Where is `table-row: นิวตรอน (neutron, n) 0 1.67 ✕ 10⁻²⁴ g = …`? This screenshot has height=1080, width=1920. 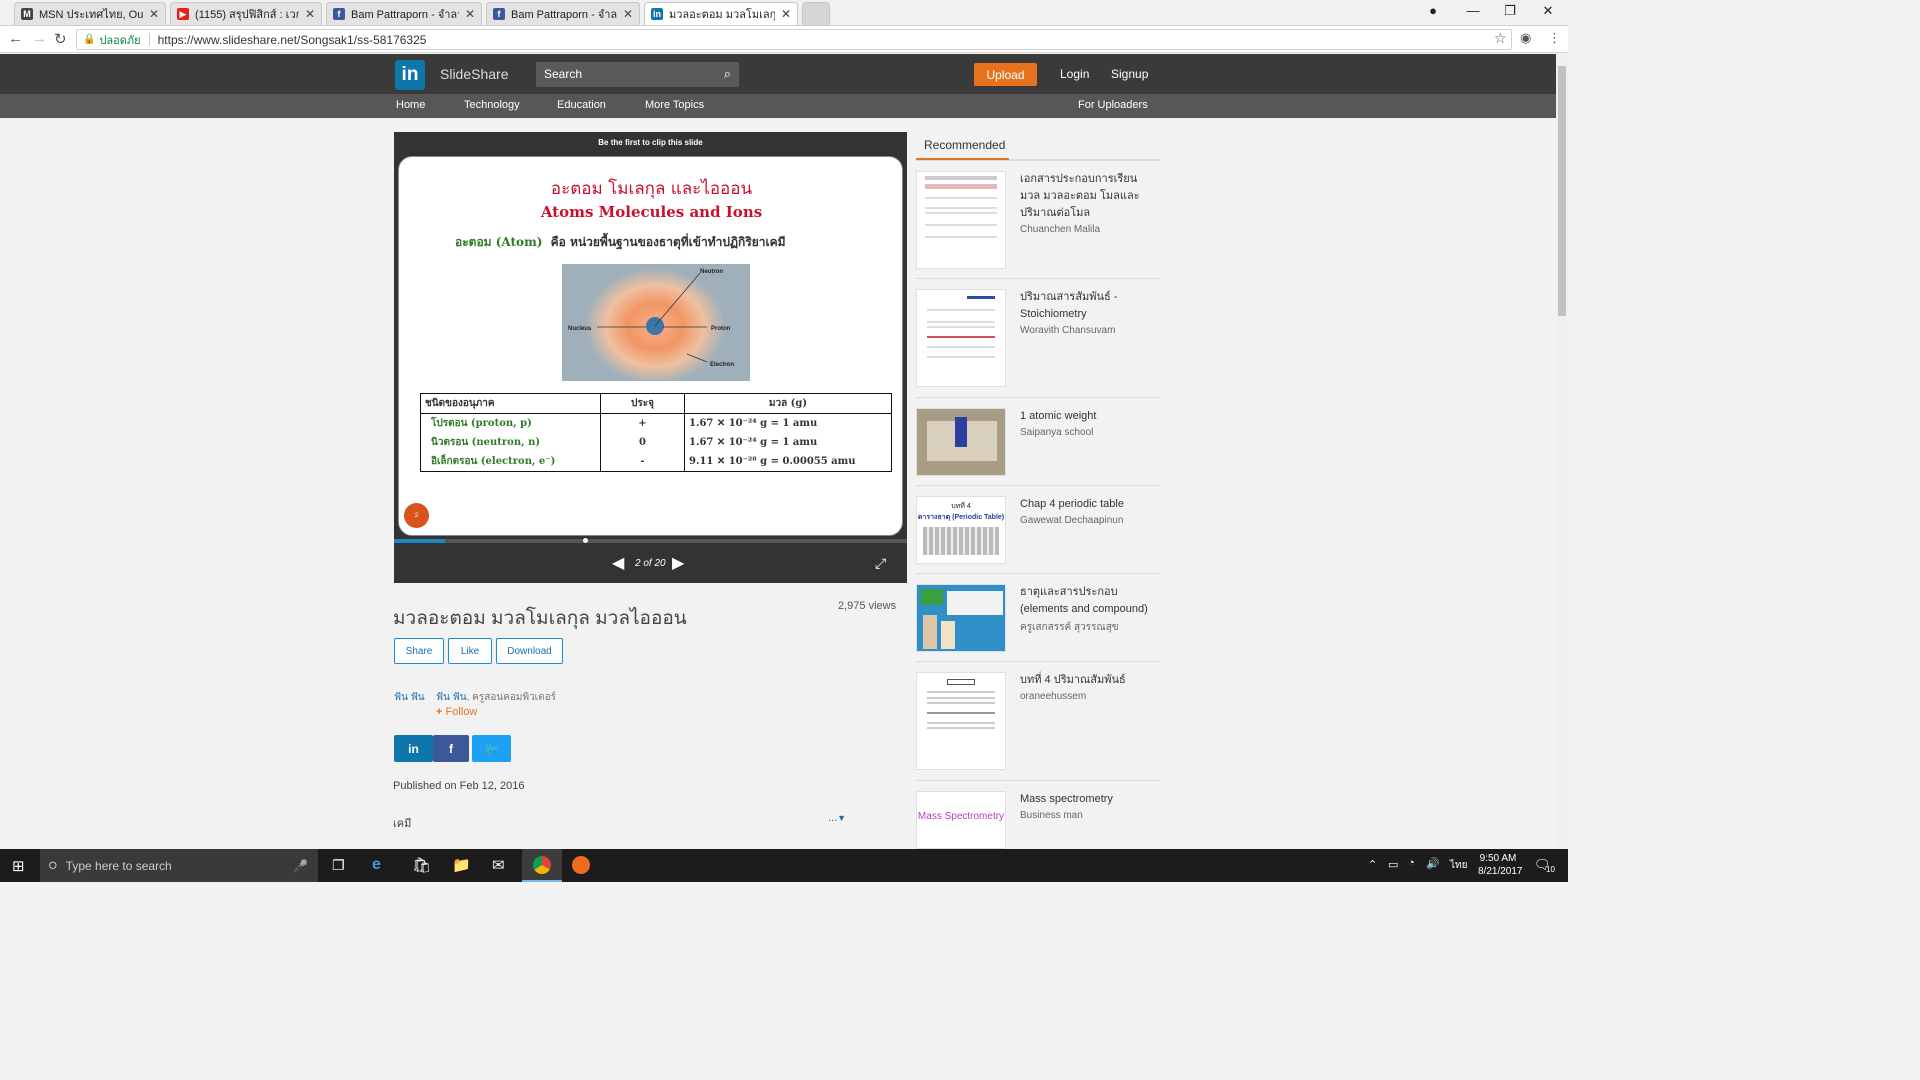
table-row: นิวตรอน (neutron, n) 0 1.67 ✕ 10⁻²⁴ g = … is located at coordinates (656, 442).